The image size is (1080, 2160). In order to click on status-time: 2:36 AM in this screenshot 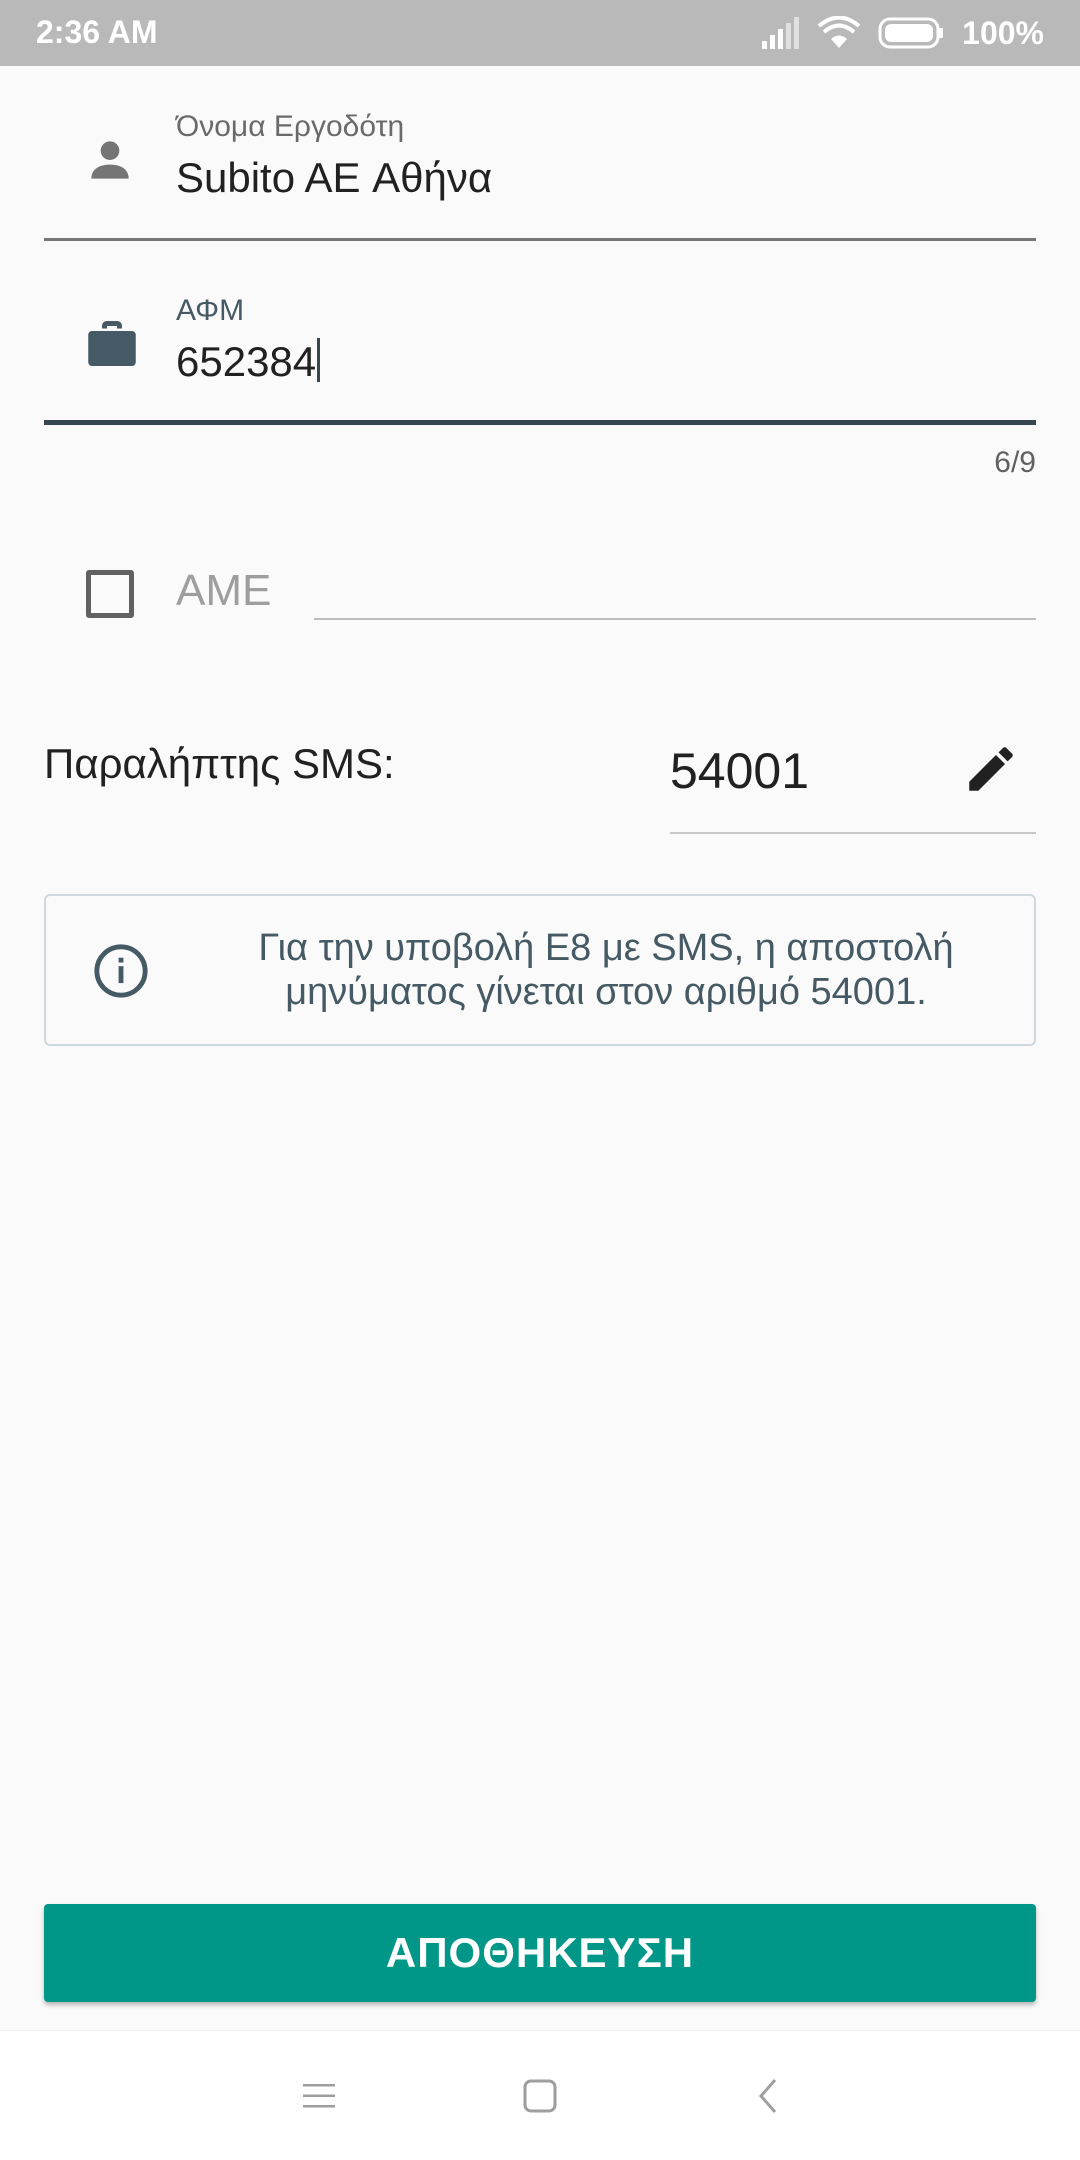, I will do `click(97, 32)`.